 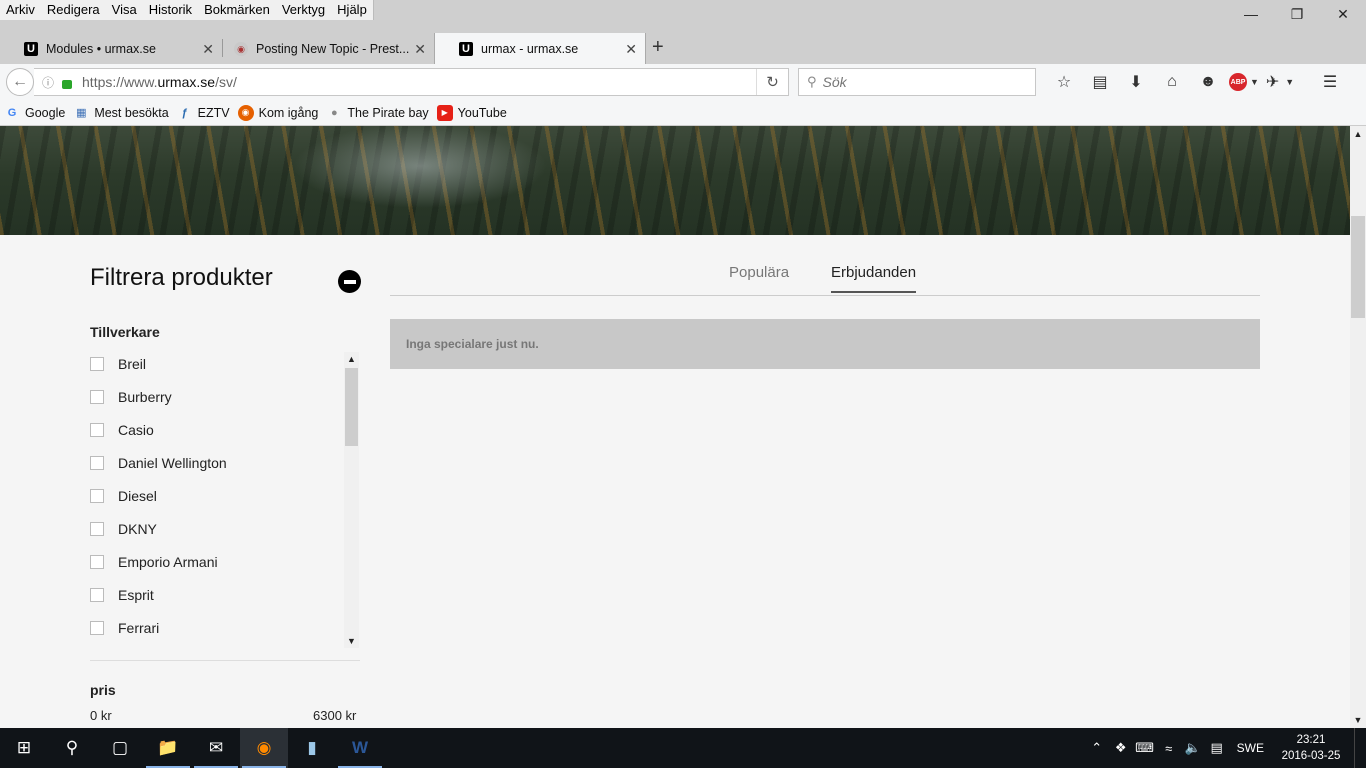 I want to click on download-icon: ⬇, so click(x=1136, y=82).